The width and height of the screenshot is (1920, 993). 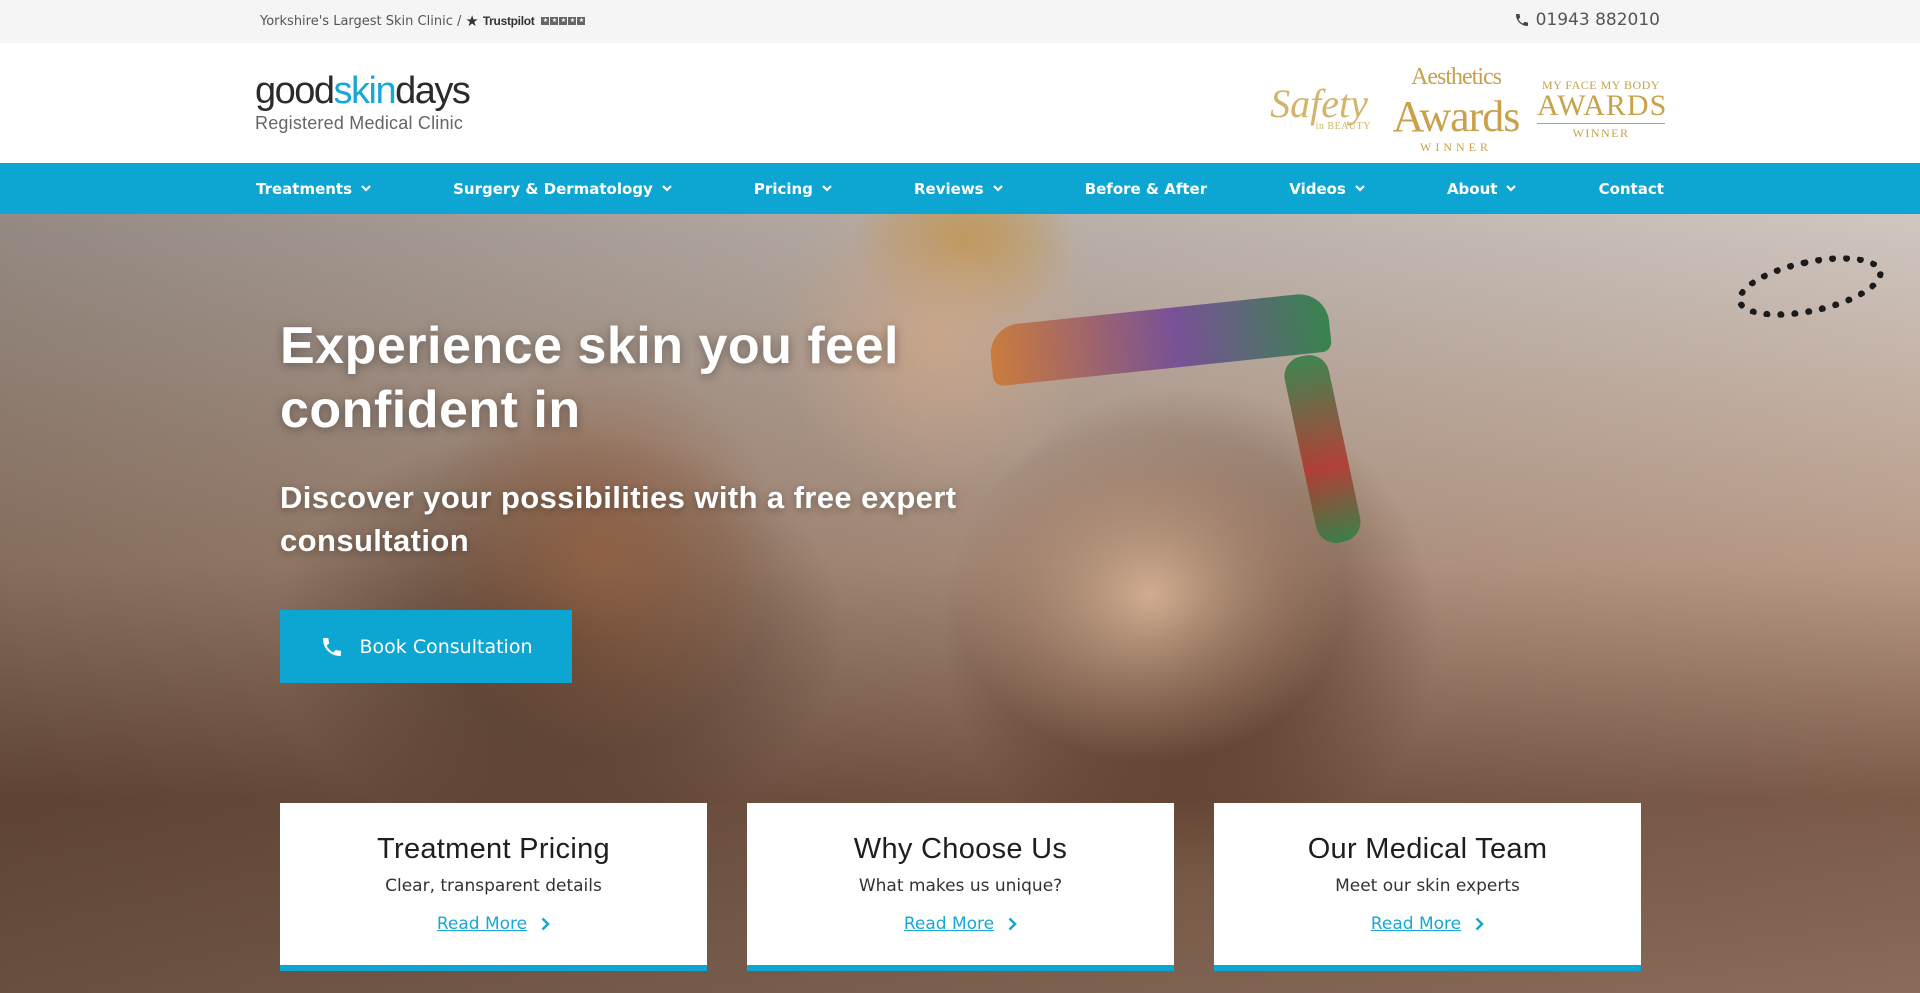 What do you see at coordinates (1597, 20) in the screenshot?
I see `phone-number: 01943 882010` at bounding box center [1597, 20].